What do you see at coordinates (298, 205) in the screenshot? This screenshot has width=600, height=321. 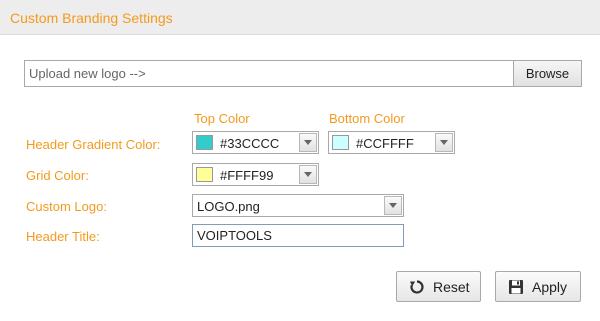 I see `custom-logo-select: LOGO.png` at bounding box center [298, 205].